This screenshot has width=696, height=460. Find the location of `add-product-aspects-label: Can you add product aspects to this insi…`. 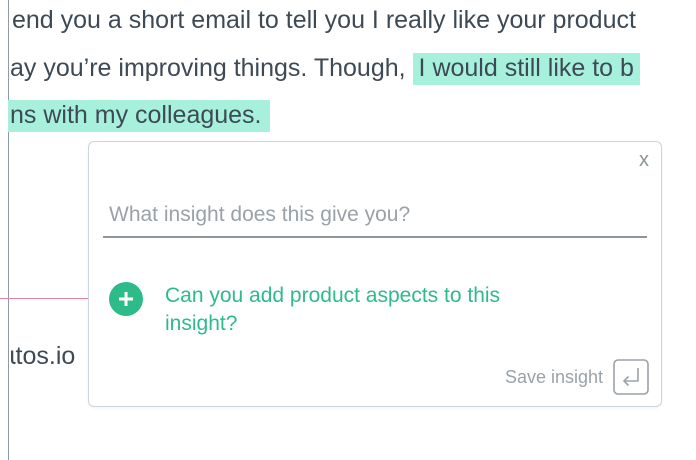

add-product-aspects-label: Can you add product aspects to this insi… is located at coordinates (365, 310).